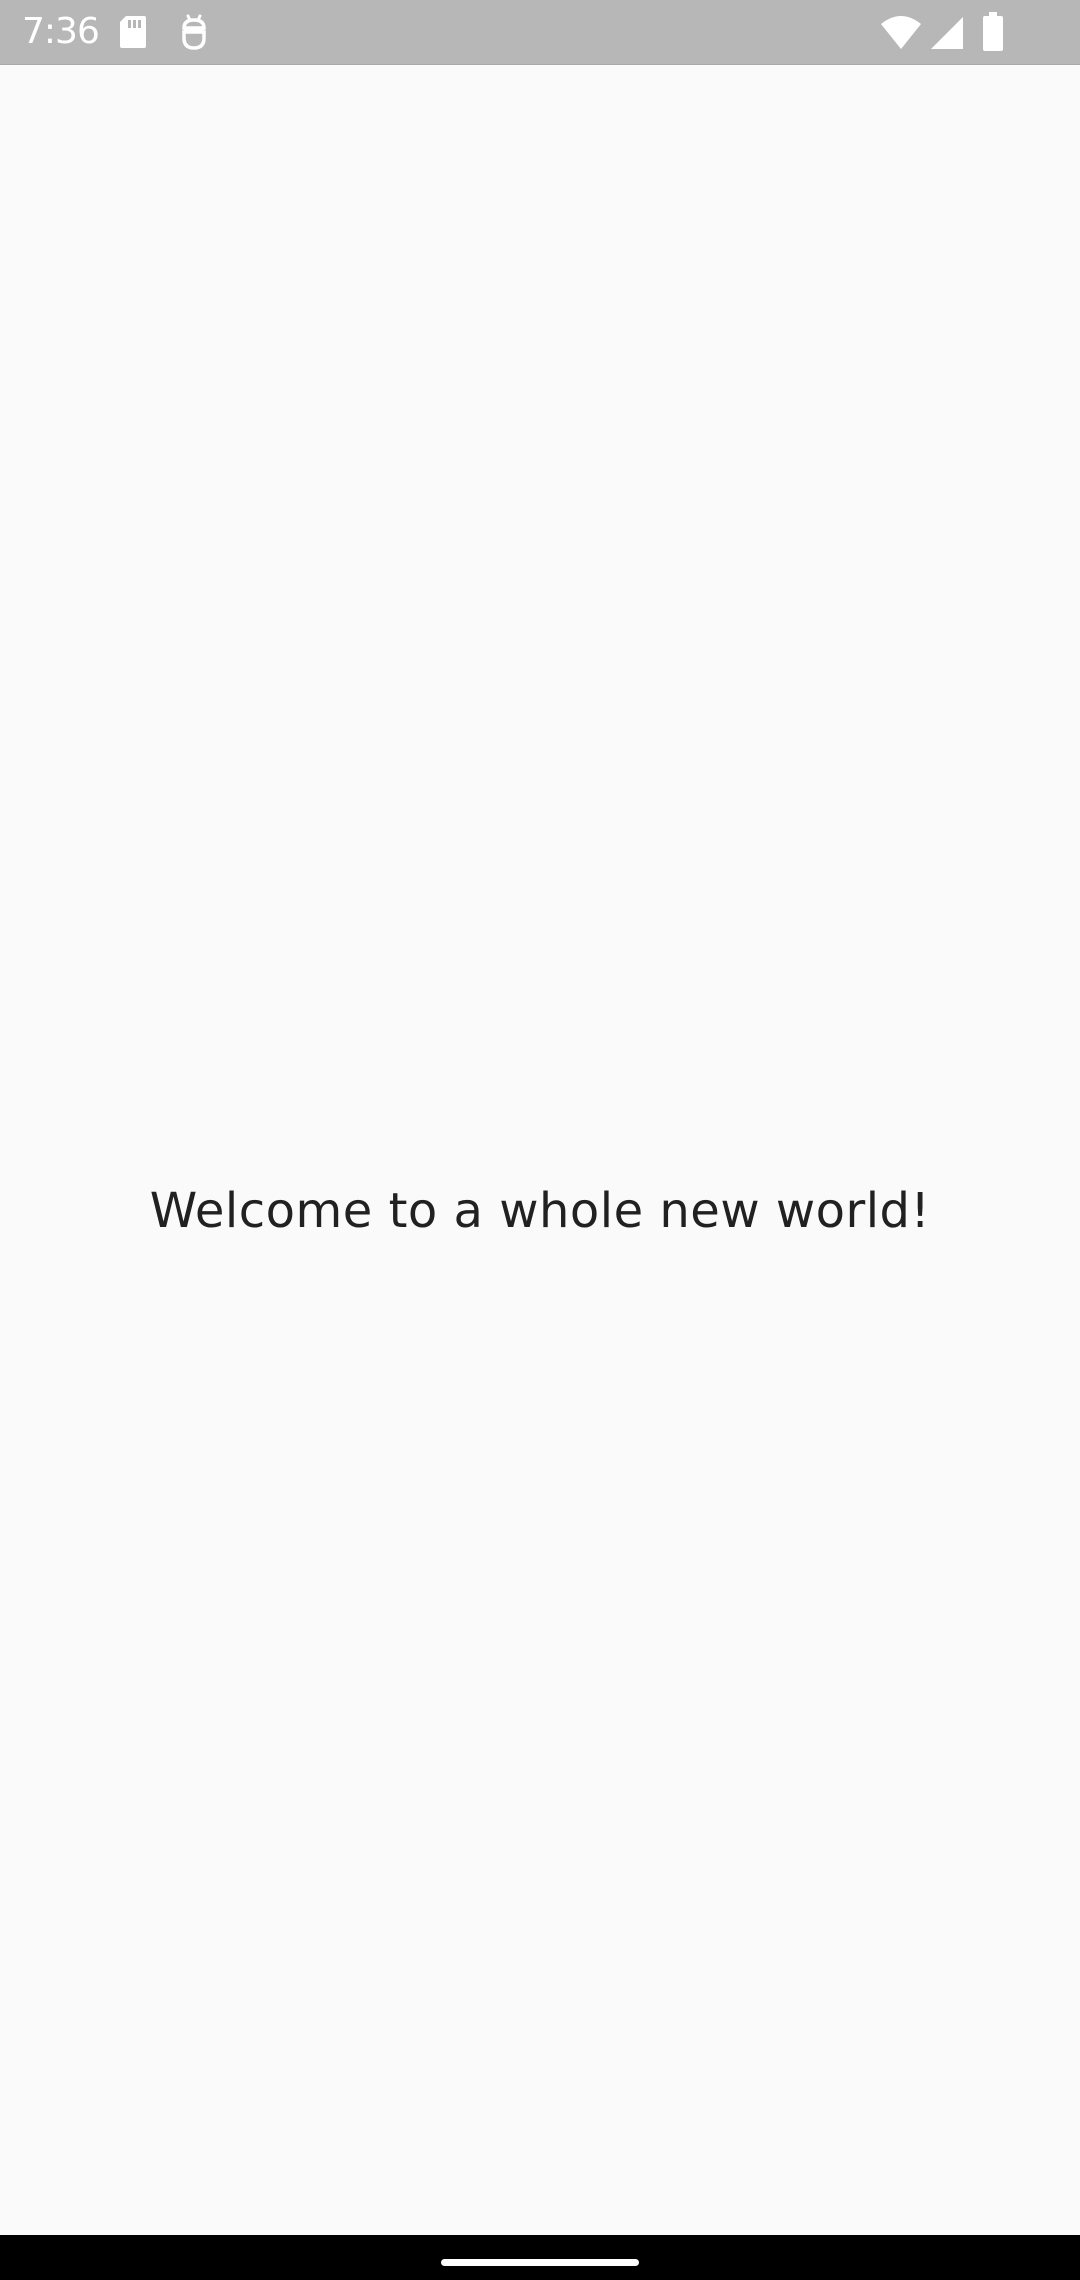 Image resolution: width=1080 pixels, height=2280 pixels. I want to click on debug-icon, so click(194, 35).